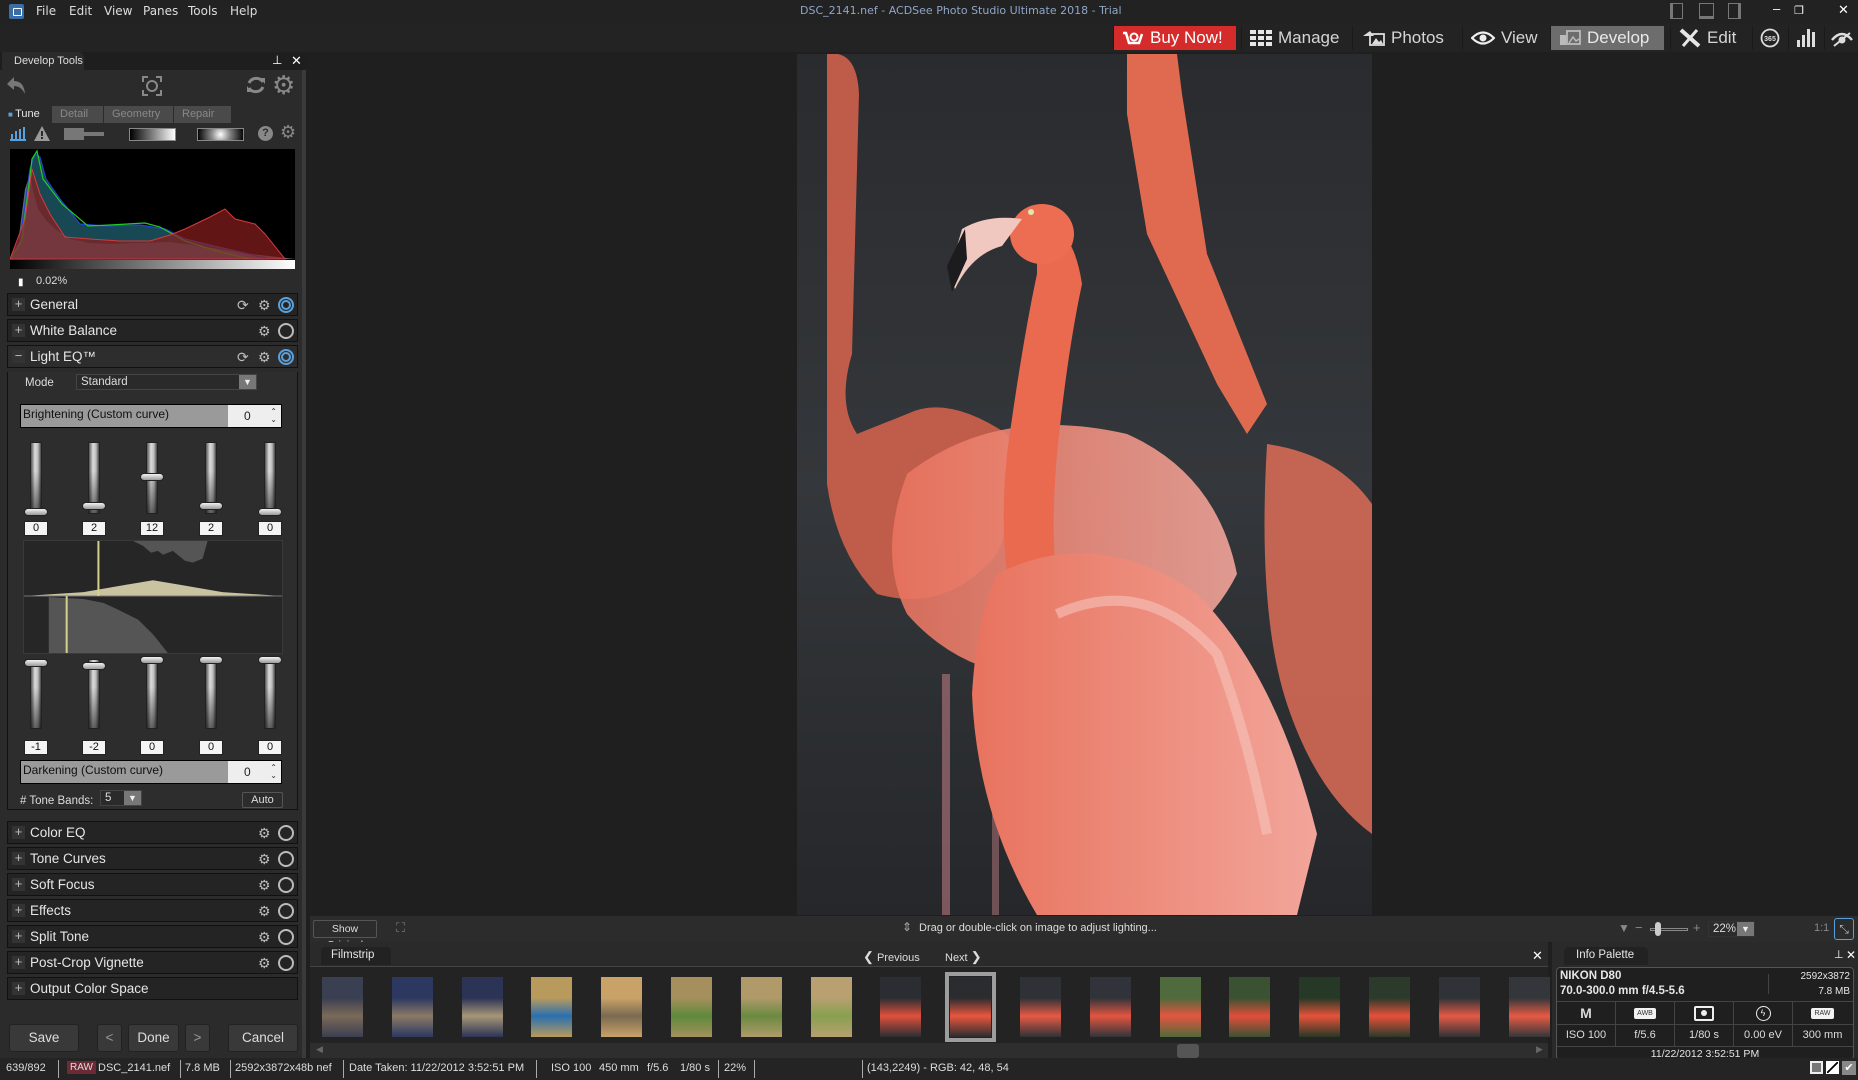 The image size is (1858, 1080). What do you see at coordinates (1539, 1049) in the screenshot?
I see `scroll-right-icon: ▶` at bounding box center [1539, 1049].